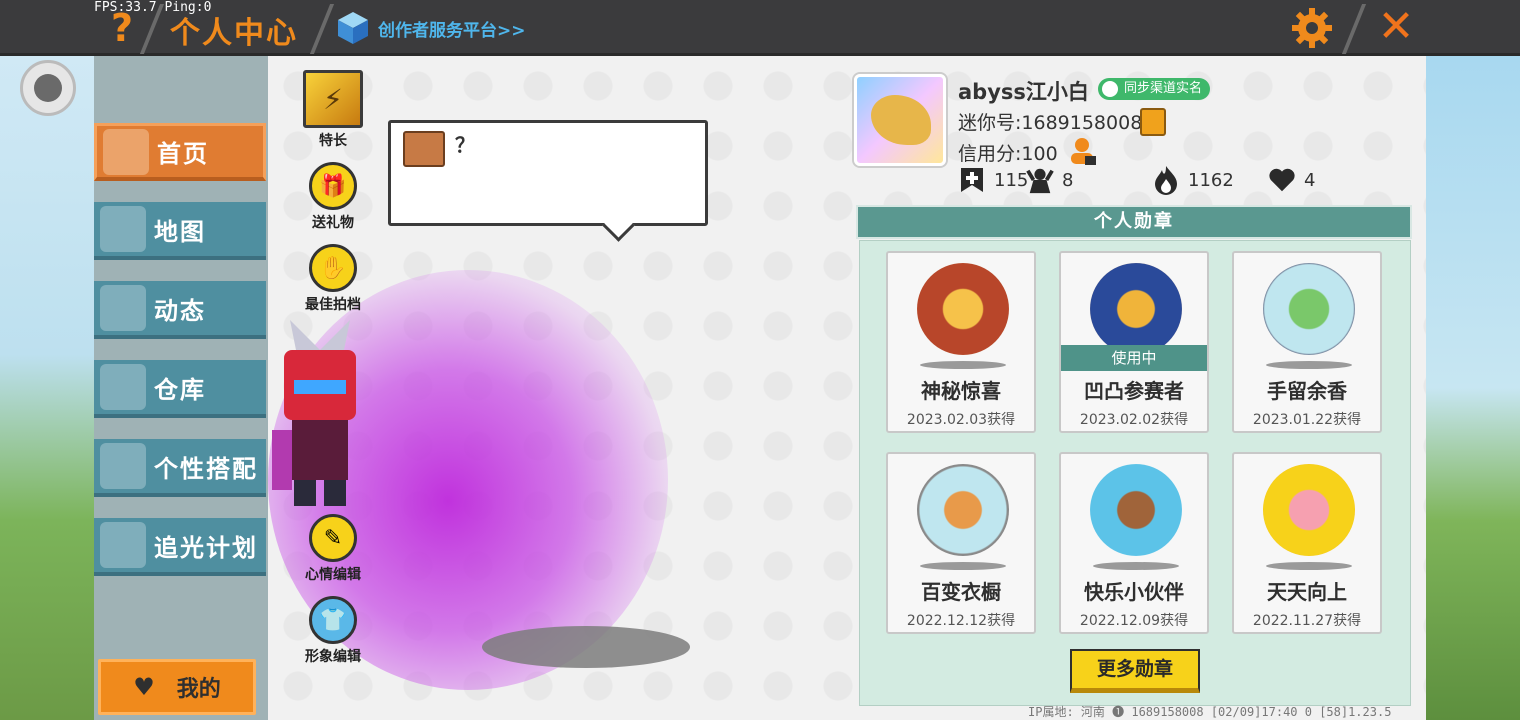 This screenshot has height=720, width=1520. I want to click on sidebar-item-label: 动态, so click(180, 310).